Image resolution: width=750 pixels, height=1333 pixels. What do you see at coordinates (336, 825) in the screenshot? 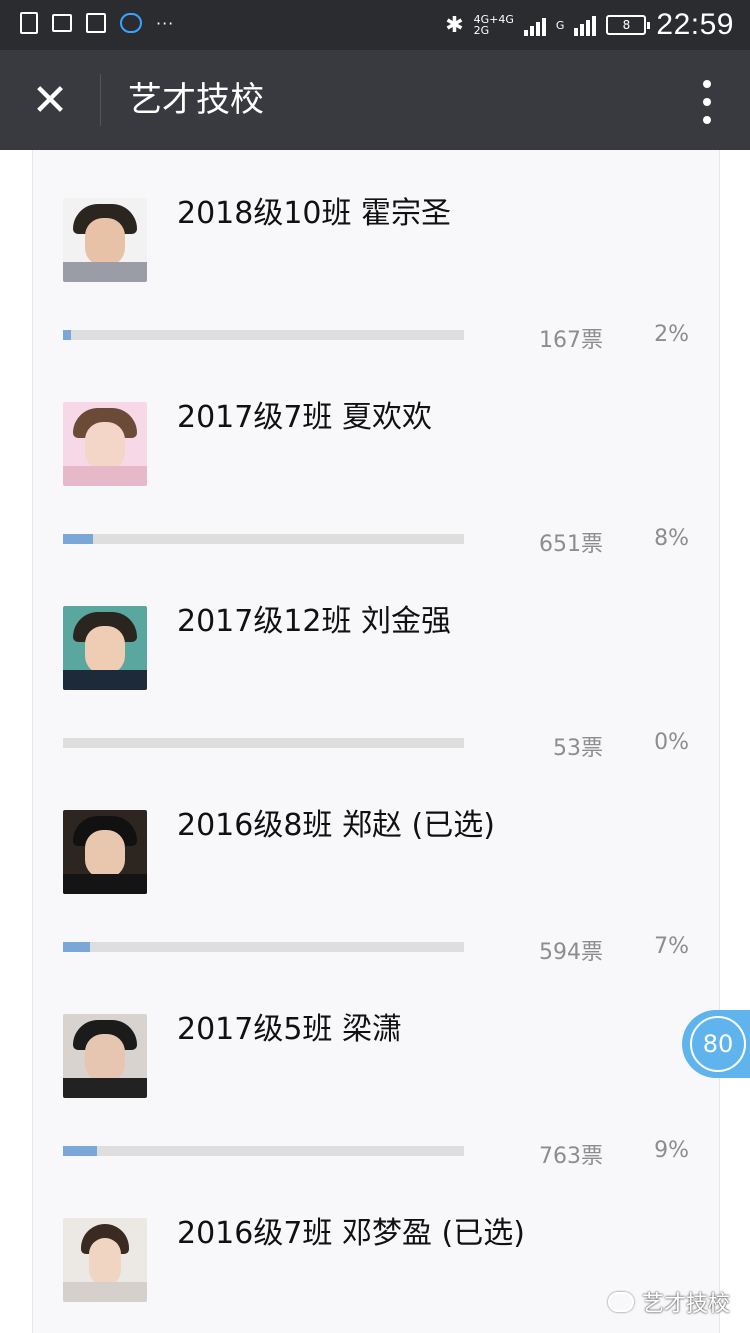
I see `candidate-name: 2016级8班 郑赵 (已选)` at bounding box center [336, 825].